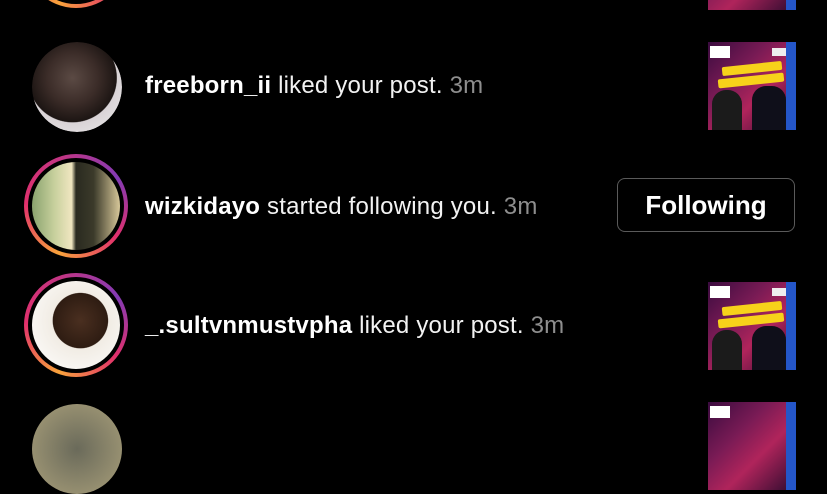 This screenshot has width=827, height=494. Describe the element at coordinates (752, 5) in the screenshot. I see `post-thumbnail-partial-top` at that location.